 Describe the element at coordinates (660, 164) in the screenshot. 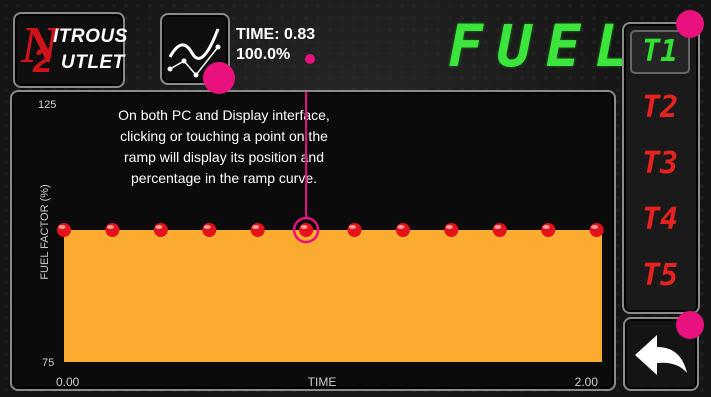

I see `tab-t3: T3` at that location.